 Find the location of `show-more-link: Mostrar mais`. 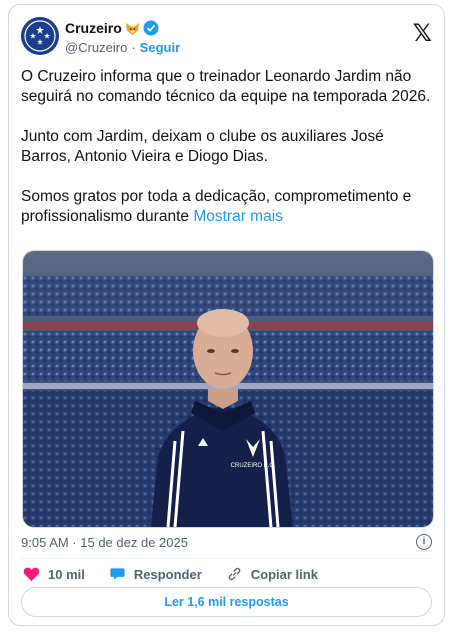

show-more-link: Mostrar mais is located at coordinates (238, 216).